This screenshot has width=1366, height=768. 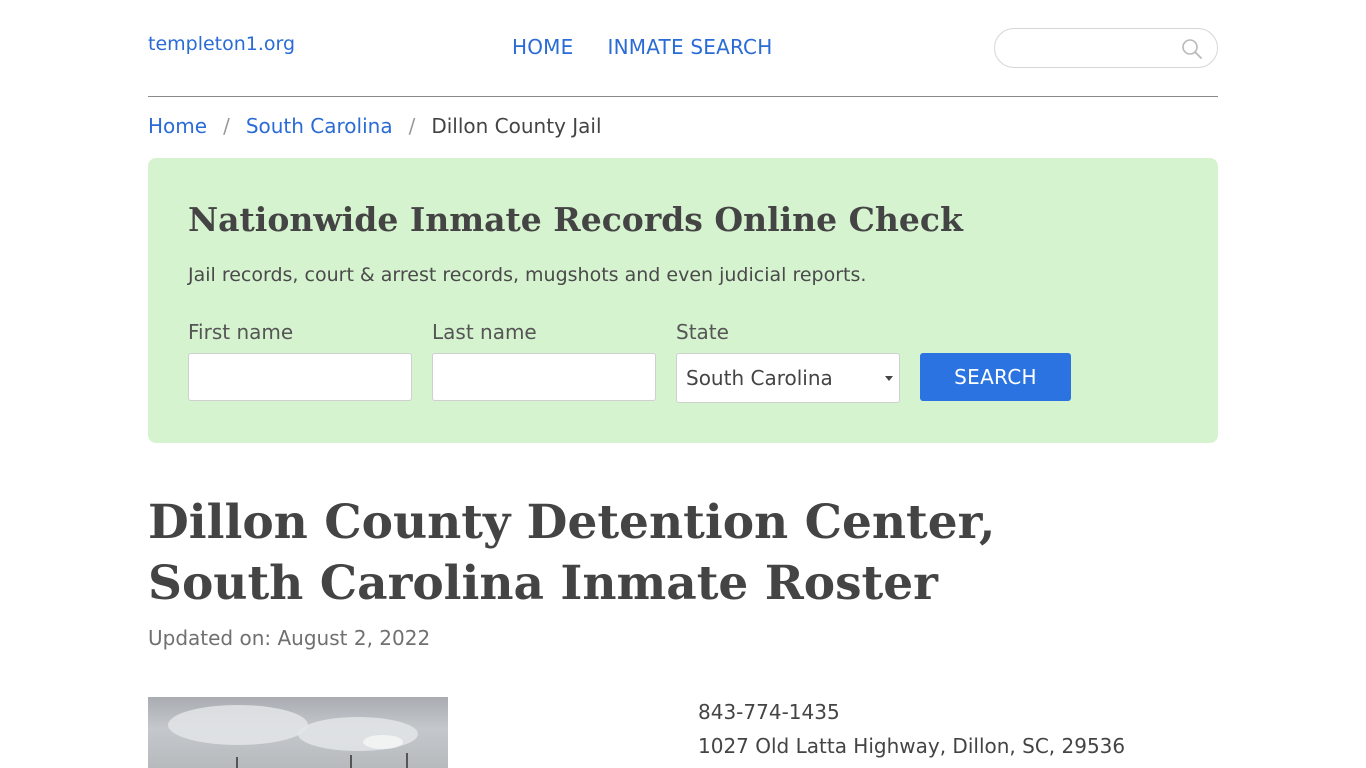 I want to click on nav-inmate-search: INMATE SEARCH, so click(x=689, y=47).